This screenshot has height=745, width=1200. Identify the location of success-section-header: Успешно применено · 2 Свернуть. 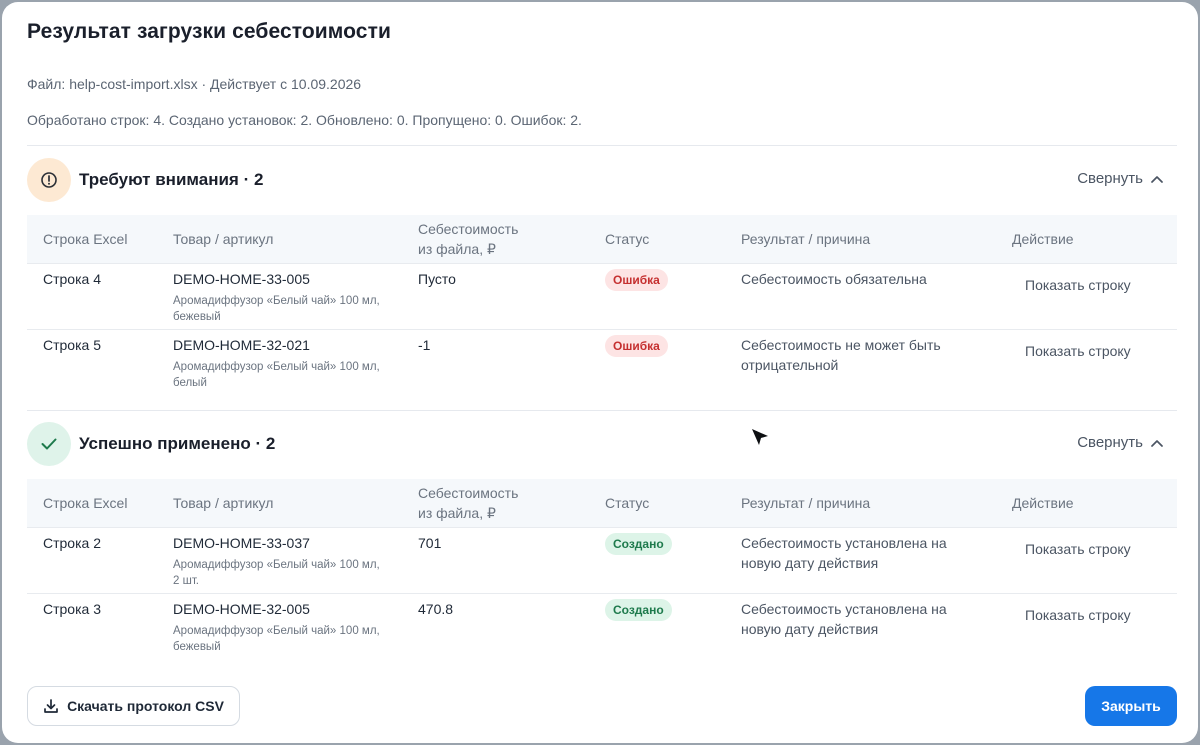
(602, 444).